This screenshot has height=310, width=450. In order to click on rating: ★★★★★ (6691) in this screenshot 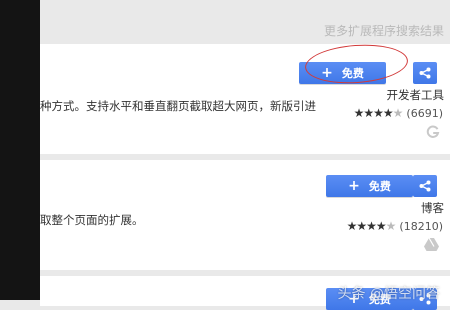, I will do `click(398, 113)`.